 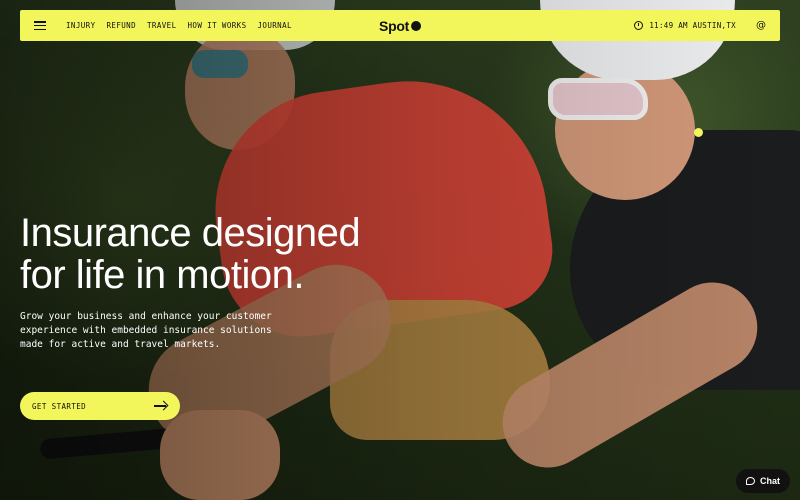 What do you see at coordinates (275, 25) in the screenshot?
I see `nav-link-journal: JOURNAL` at bounding box center [275, 25].